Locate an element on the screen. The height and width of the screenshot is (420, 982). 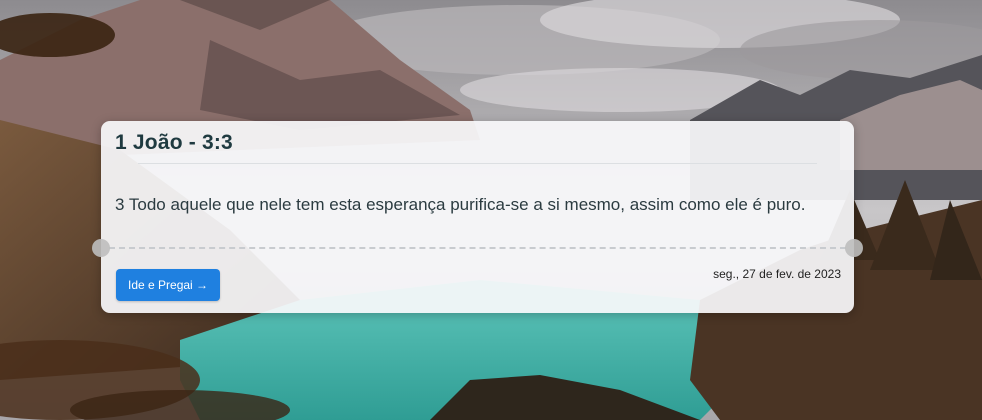
ticket-notch-left is located at coordinates (101, 248).